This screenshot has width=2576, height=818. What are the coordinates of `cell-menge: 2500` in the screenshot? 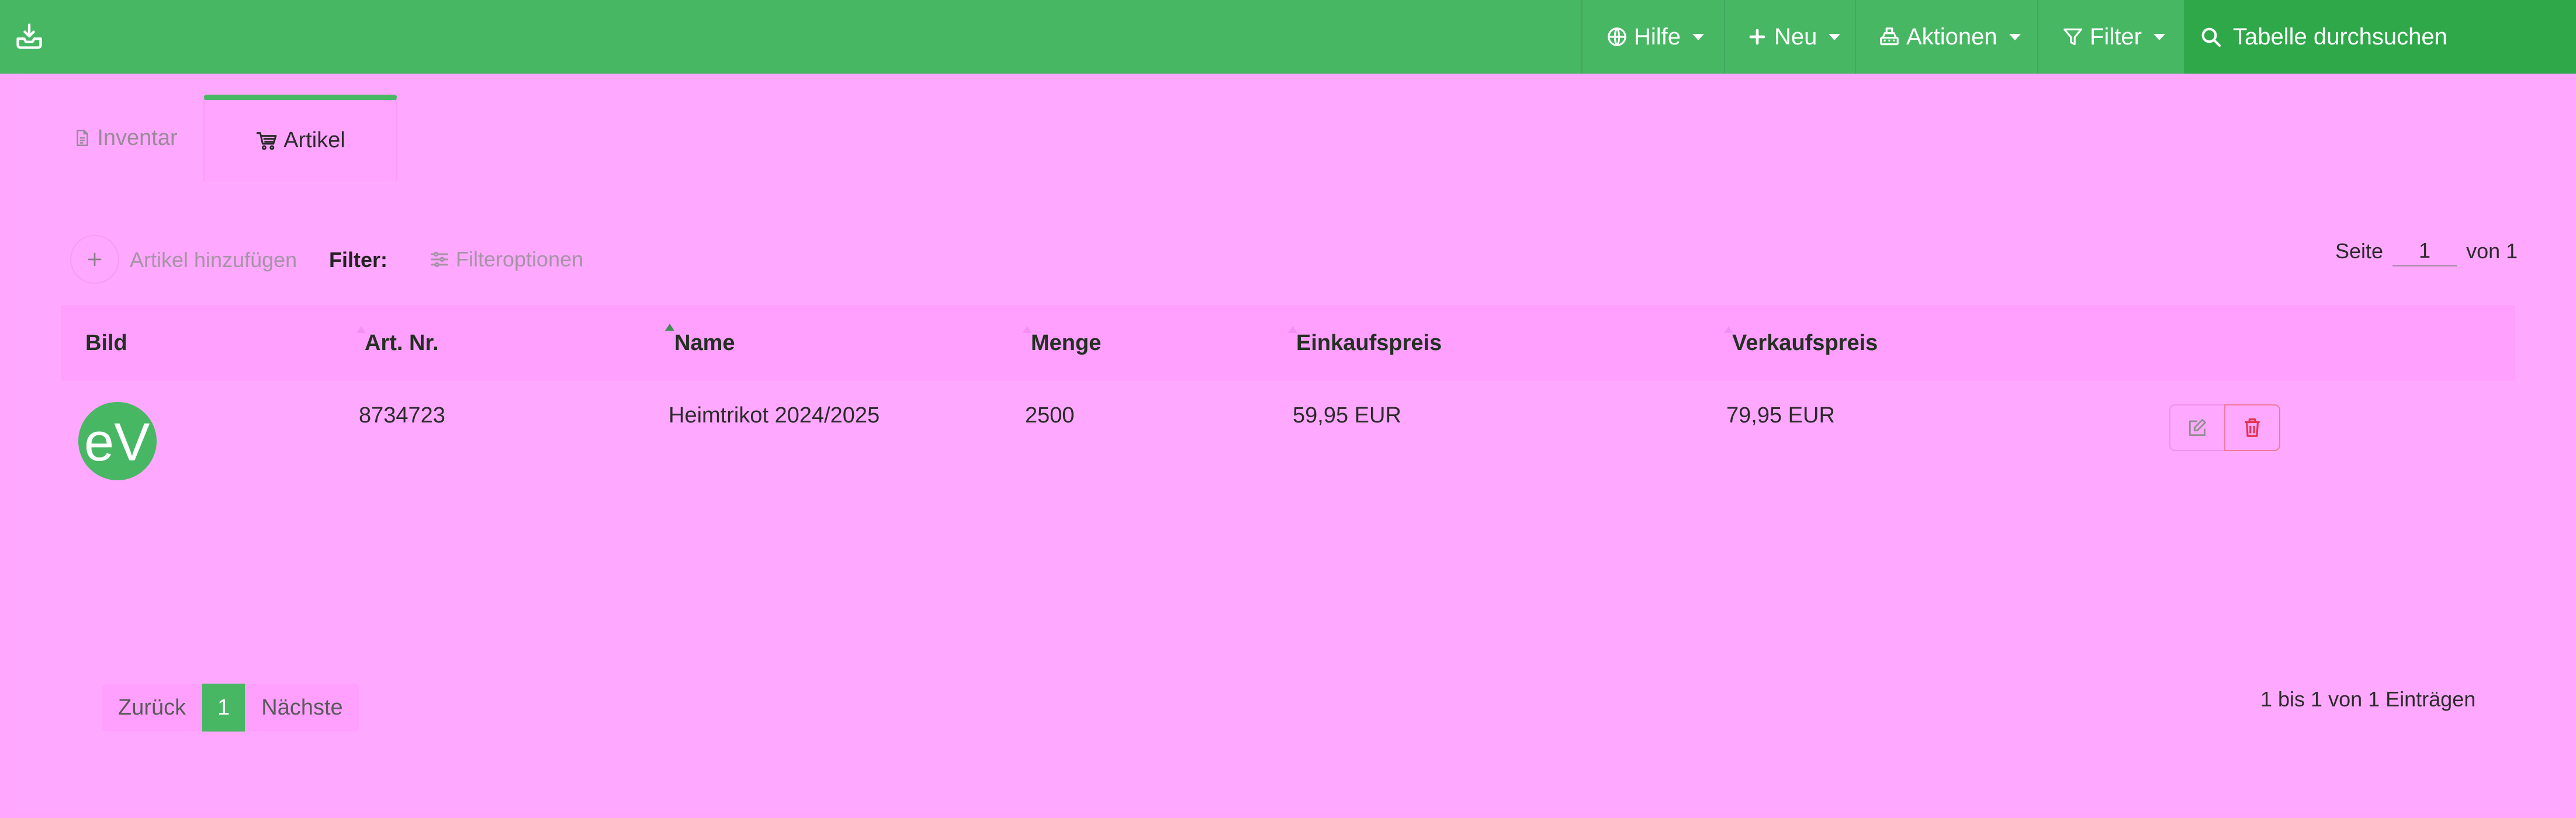 It's located at (1050, 415).